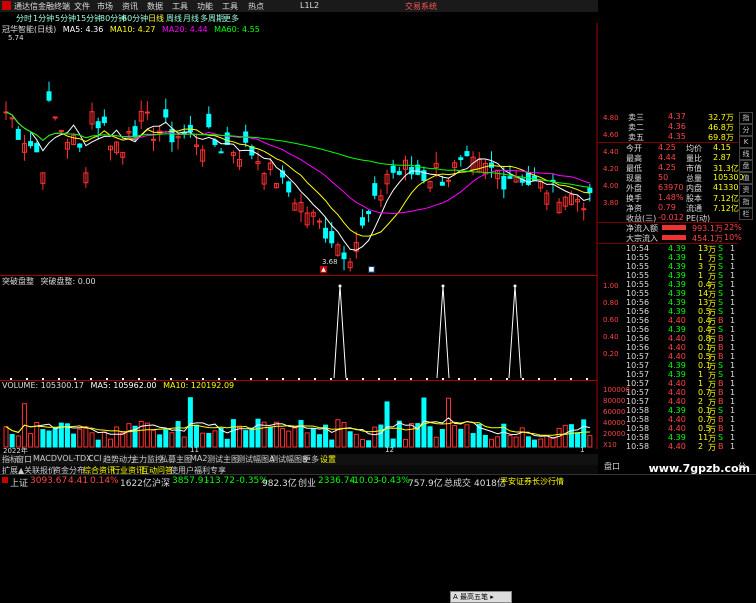  Describe the element at coordinates (443, 332) in the screenshot. I see `breakout-spike` at that location.